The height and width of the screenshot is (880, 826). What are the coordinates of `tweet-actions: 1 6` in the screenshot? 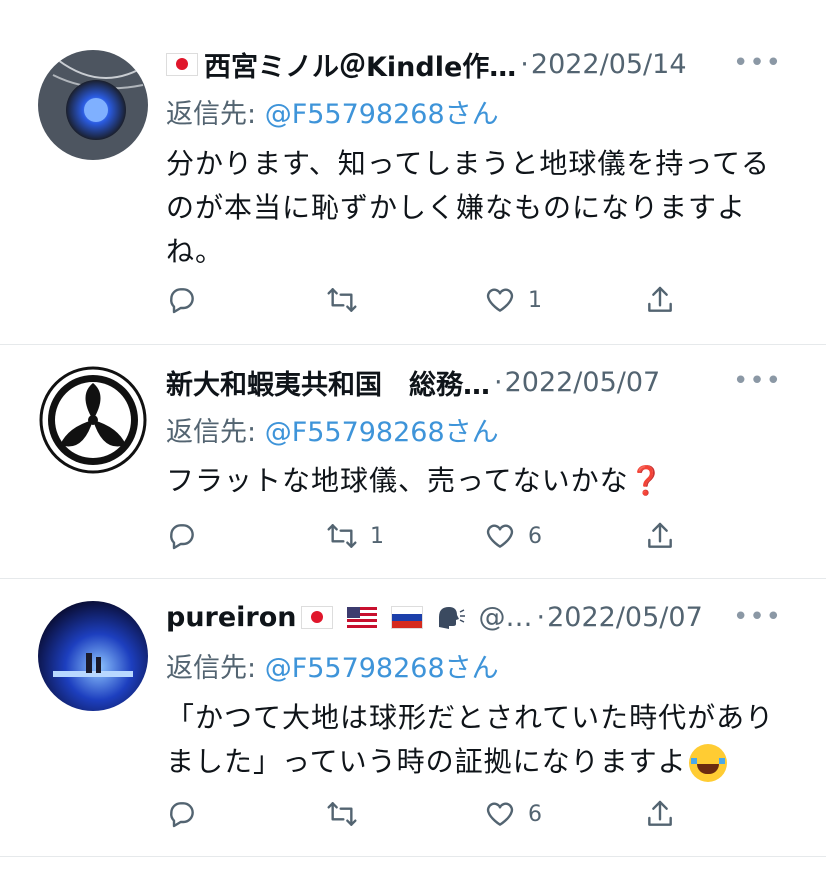 It's located at (446, 536).